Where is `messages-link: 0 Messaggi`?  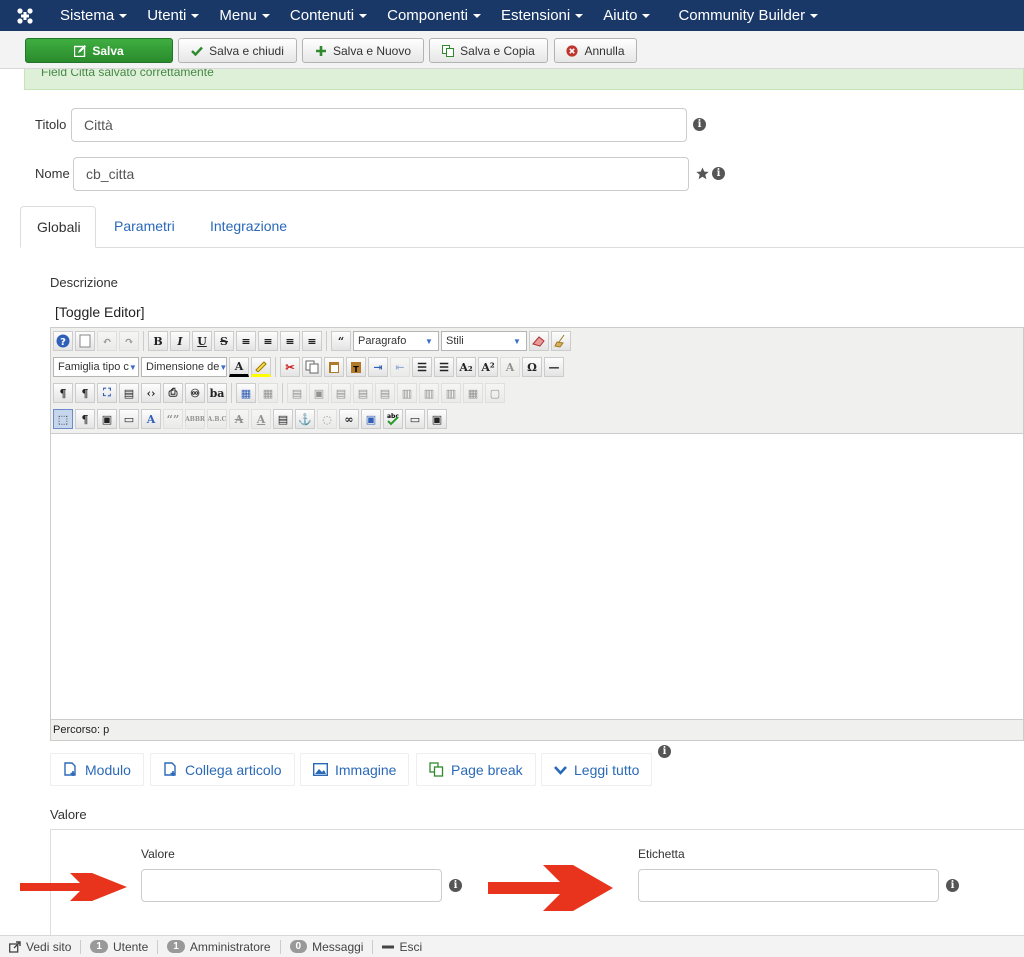
messages-link: 0 Messaggi is located at coordinates (327, 947).